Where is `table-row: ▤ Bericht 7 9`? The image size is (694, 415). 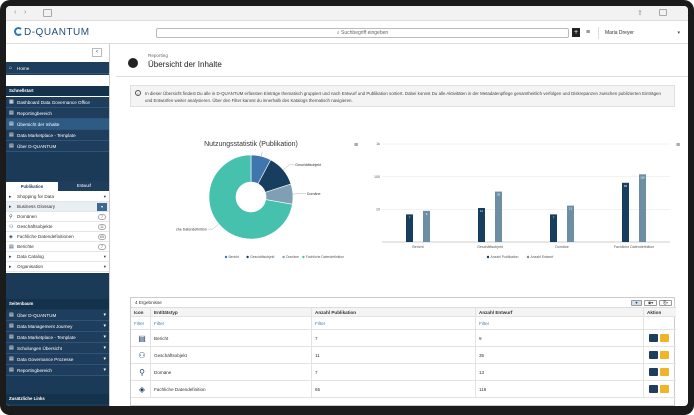
table-row: ▤ Bericht 7 9 is located at coordinates (403, 338).